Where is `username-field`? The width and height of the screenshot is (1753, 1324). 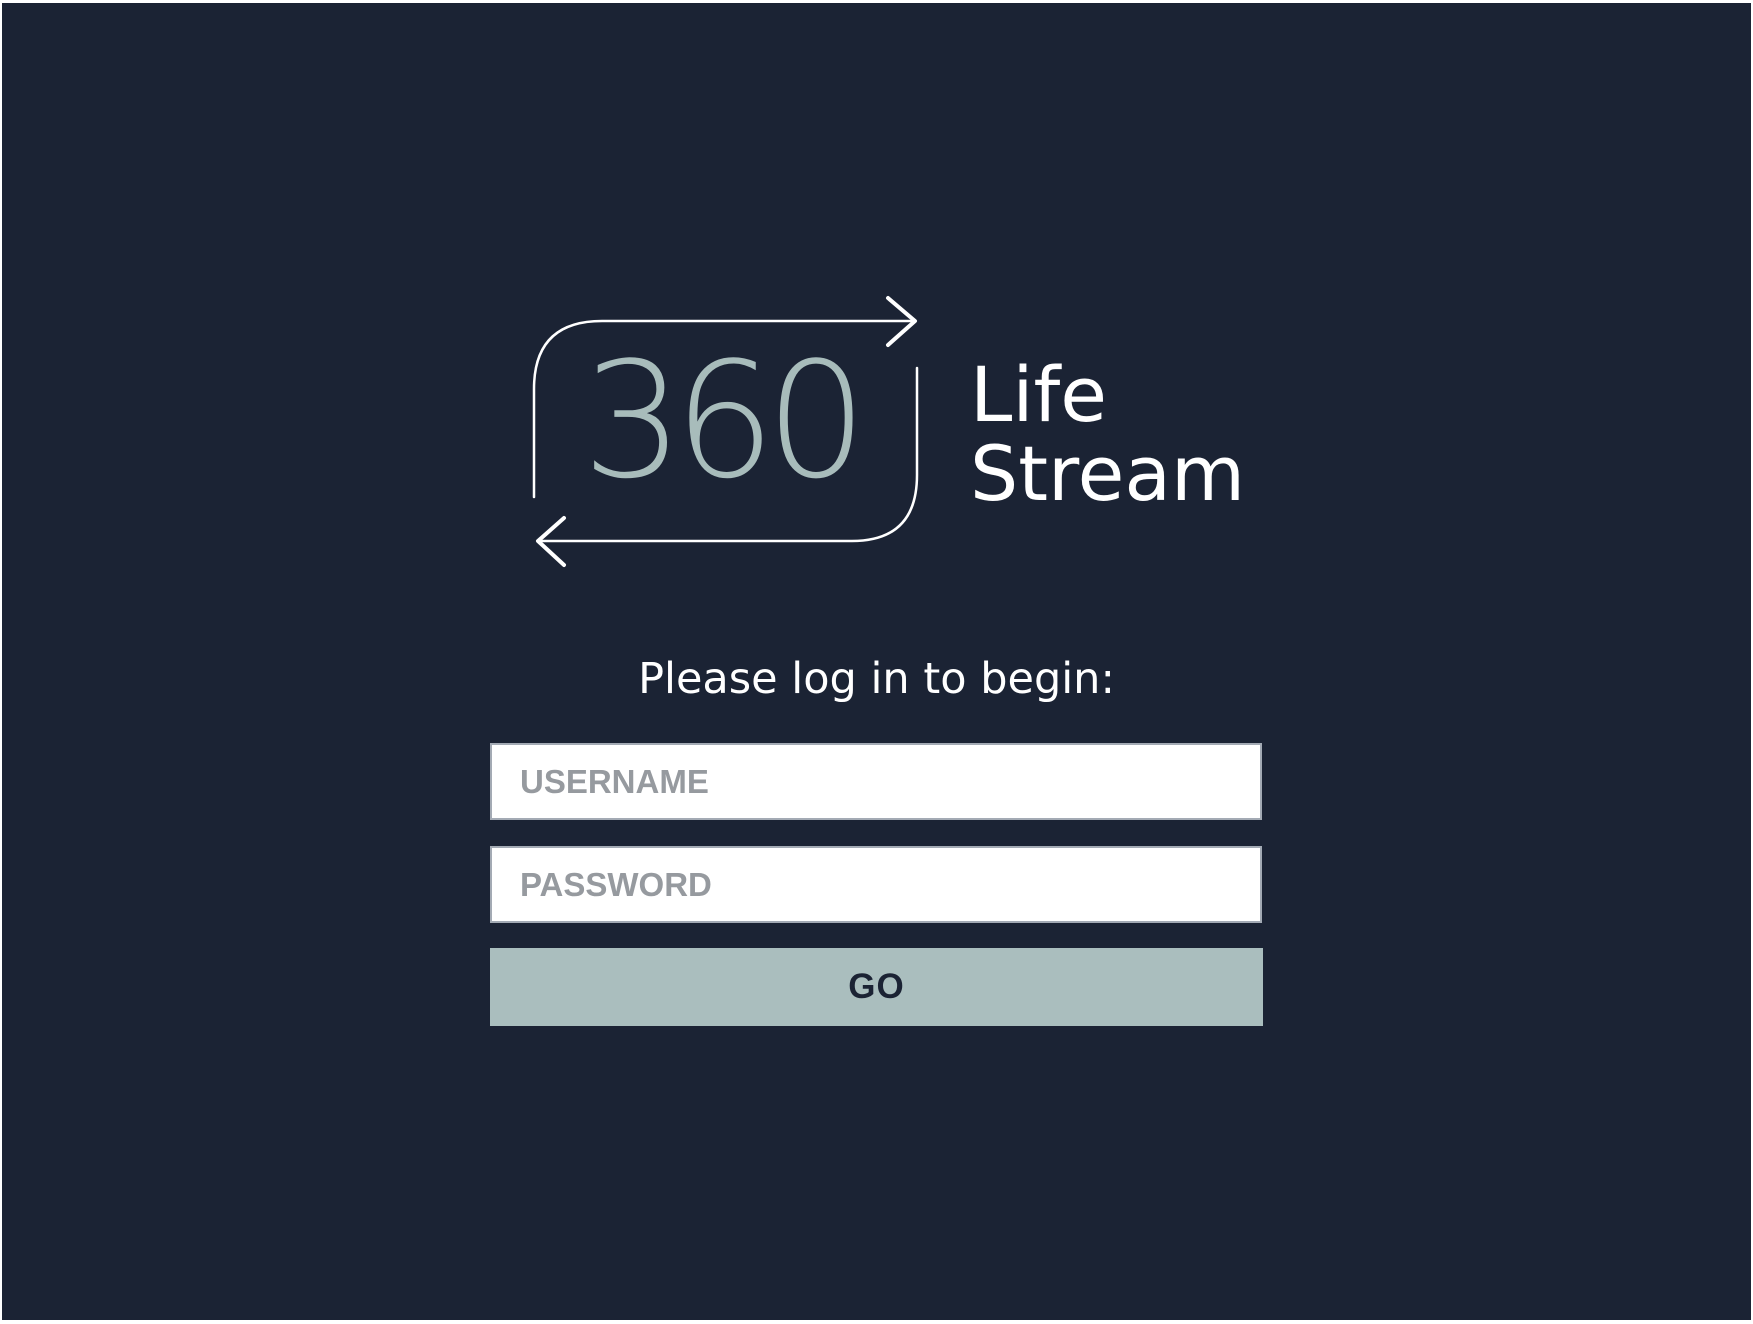 username-field is located at coordinates (876, 781).